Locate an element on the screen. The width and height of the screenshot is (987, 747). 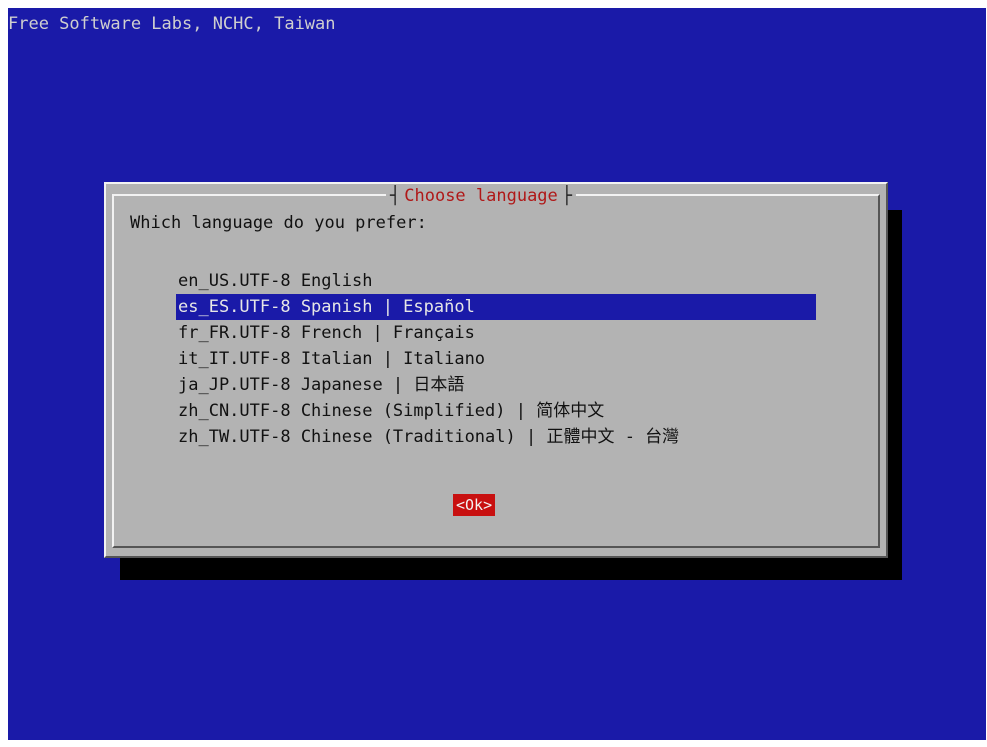
dialog-title-bar: ┤ Choose language ├ is located at coordinates (481, 196).